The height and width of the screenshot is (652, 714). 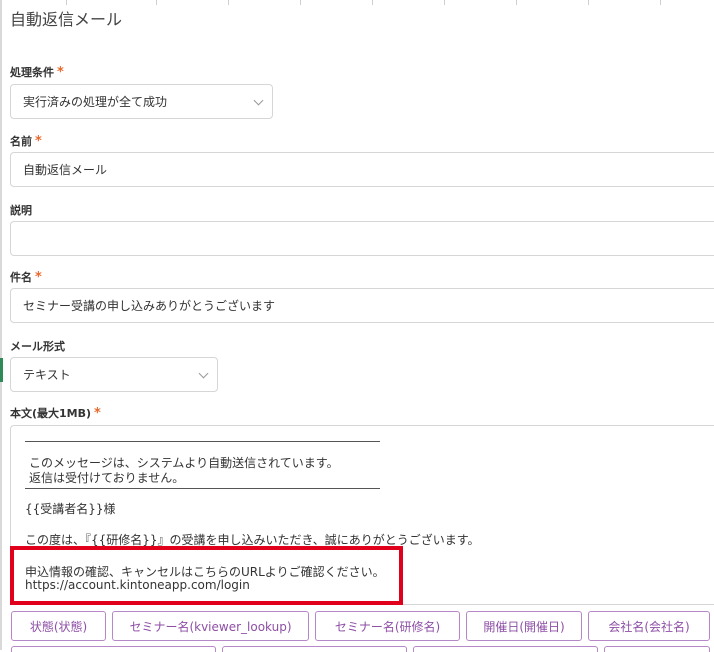 I want to click on subject-input-value: セミナー受講の申し込みありがとうございます, so click(x=149, y=306).